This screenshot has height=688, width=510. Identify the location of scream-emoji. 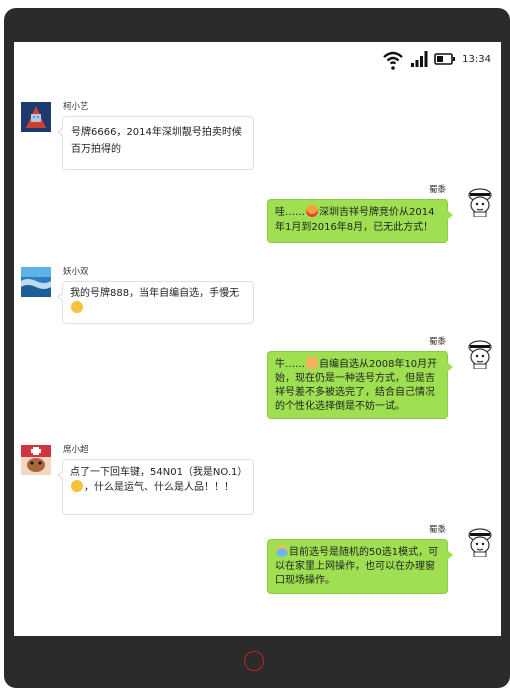
(282, 551).